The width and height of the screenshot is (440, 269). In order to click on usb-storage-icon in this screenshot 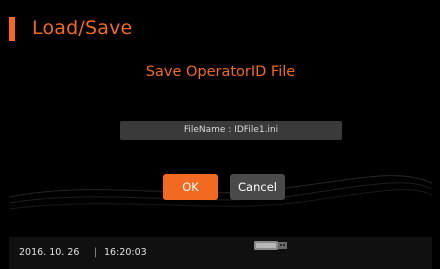, I will do `click(270, 245)`.